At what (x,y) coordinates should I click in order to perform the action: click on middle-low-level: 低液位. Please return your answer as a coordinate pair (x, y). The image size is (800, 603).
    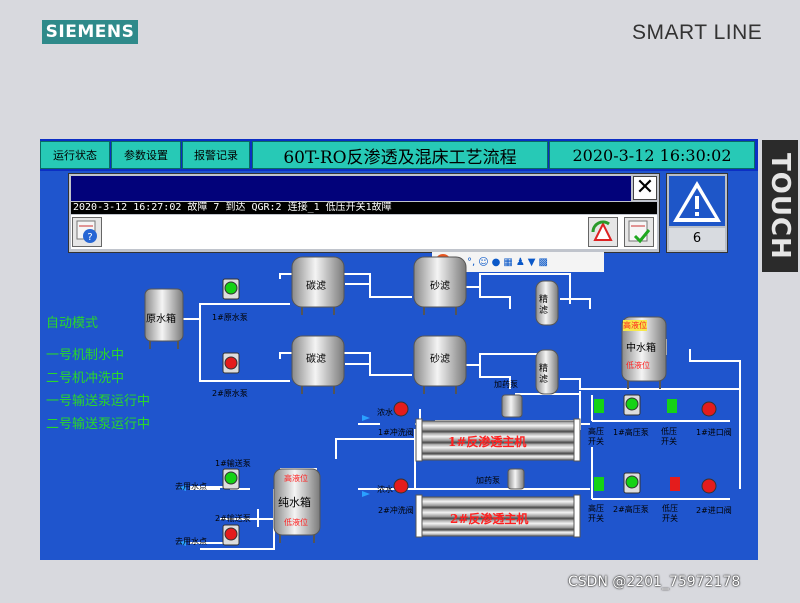
    Looking at the image, I should click on (638, 365).